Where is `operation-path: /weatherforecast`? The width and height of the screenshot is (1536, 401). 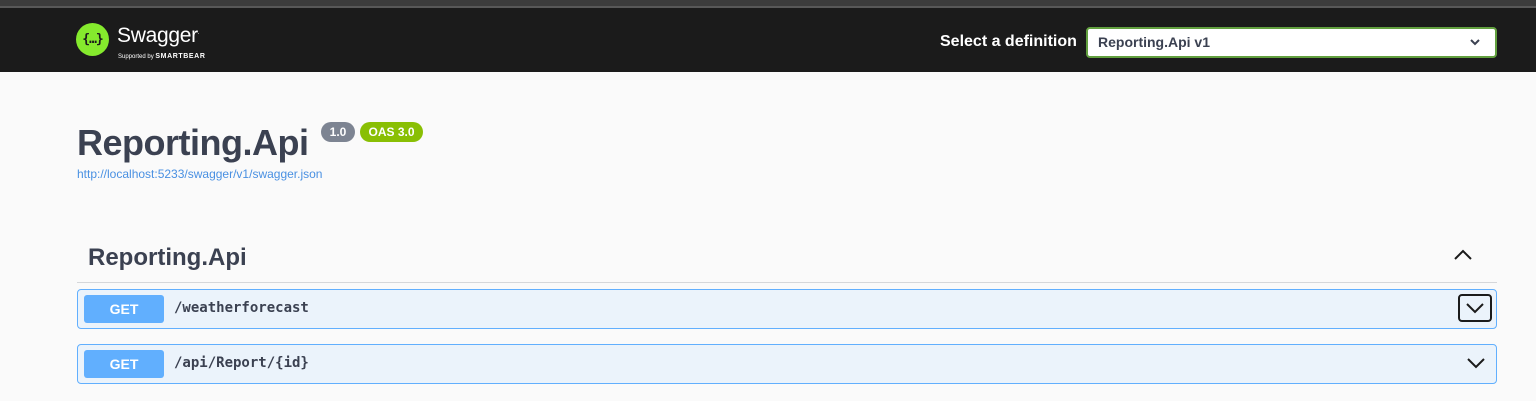 operation-path: /weatherforecast is located at coordinates (241, 308).